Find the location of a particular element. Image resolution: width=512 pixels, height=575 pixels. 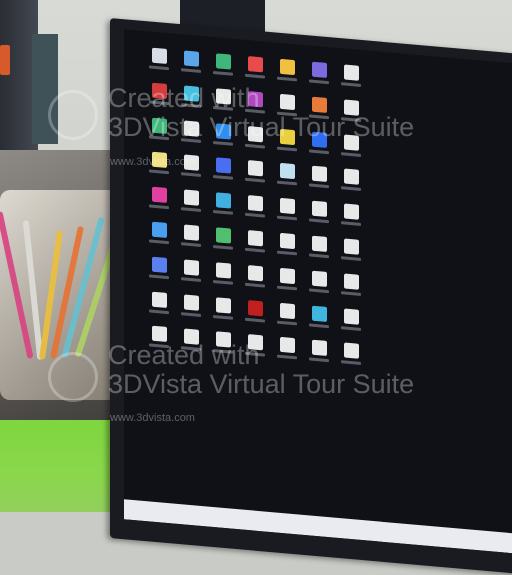

taskbar is located at coordinates (318, 527).